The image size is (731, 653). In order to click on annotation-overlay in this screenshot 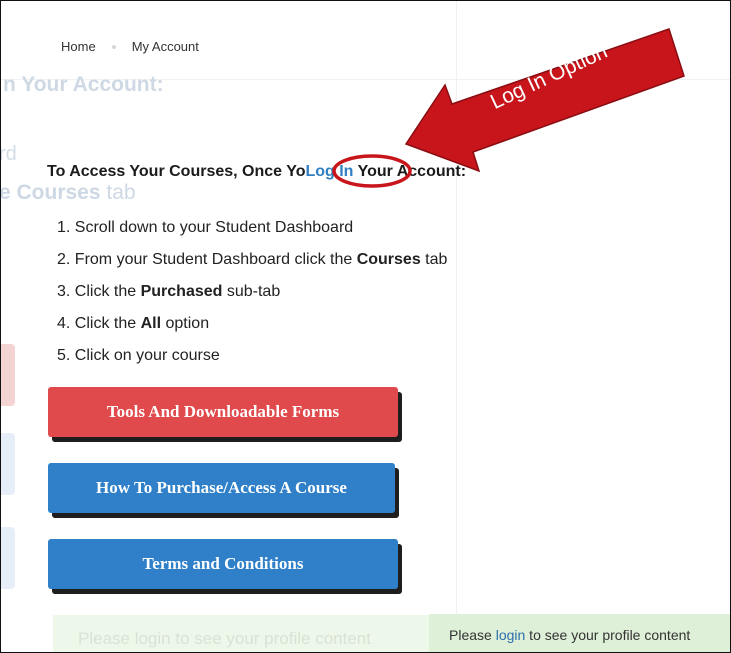, I will do `click(508, 108)`.